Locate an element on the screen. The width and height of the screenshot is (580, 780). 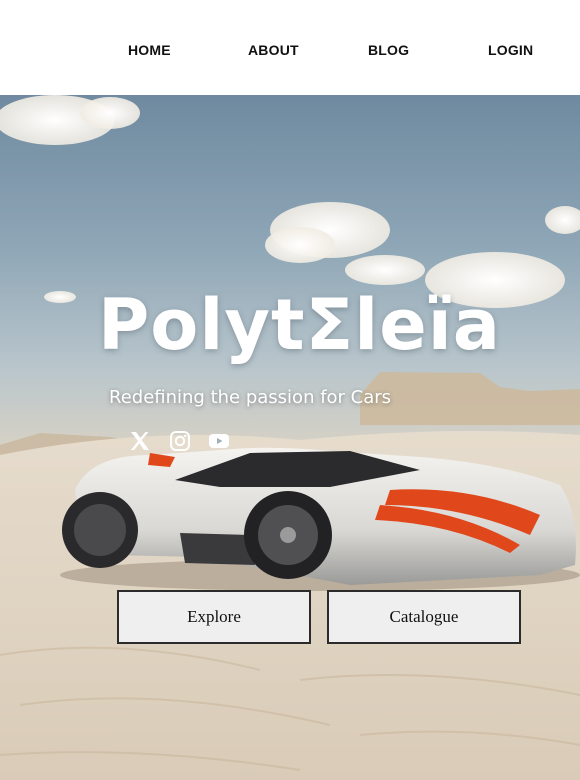
top-navigation: HOME ABOUT BLOG LOGIN is located at coordinates (290, 47).